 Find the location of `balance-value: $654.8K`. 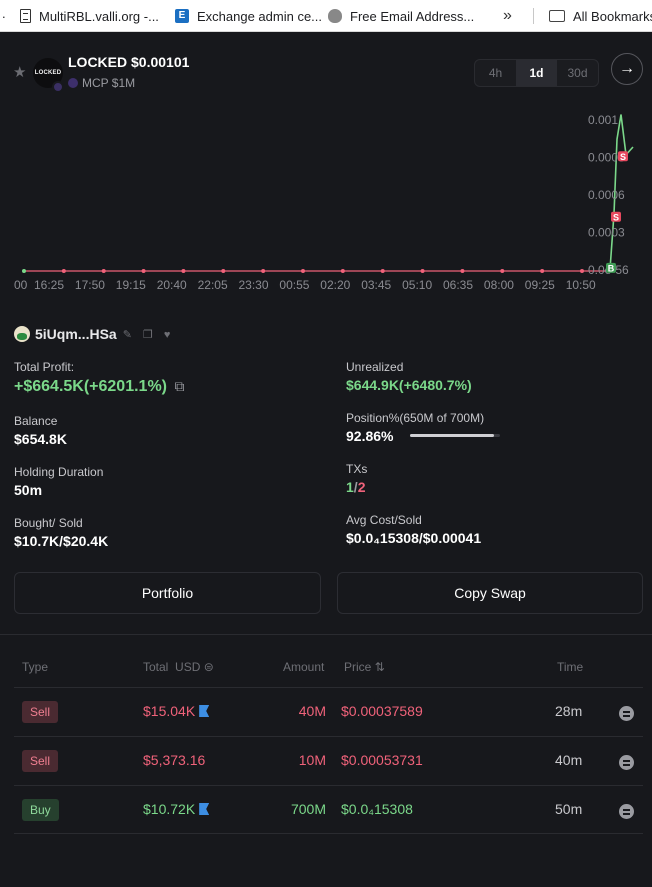

balance-value: $654.8K is located at coordinates (40, 439).